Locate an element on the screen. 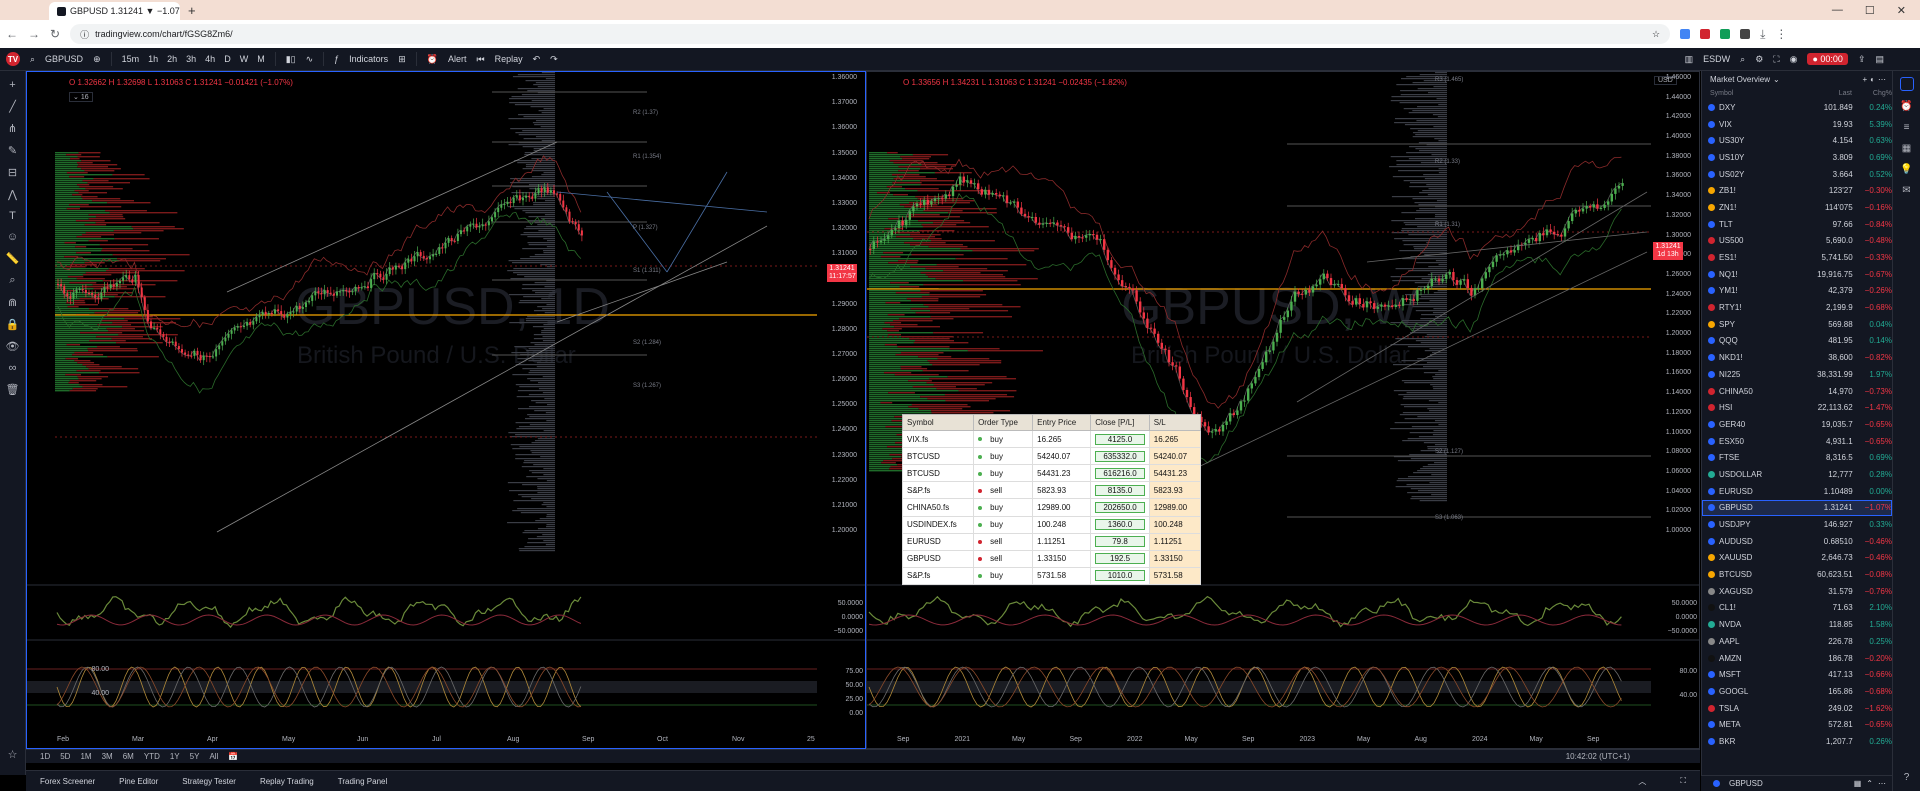 The width and height of the screenshot is (1920, 791). watchlist-row: US10Y 3.809 0.69% is located at coordinates (1797, 157).